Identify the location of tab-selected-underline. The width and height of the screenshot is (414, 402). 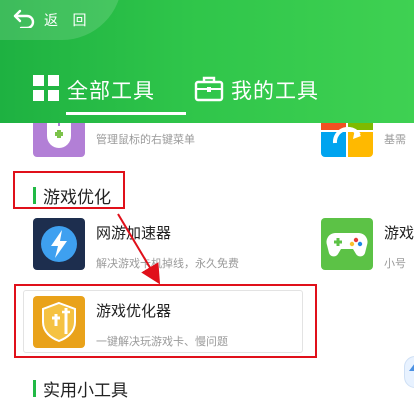
(126, 113).